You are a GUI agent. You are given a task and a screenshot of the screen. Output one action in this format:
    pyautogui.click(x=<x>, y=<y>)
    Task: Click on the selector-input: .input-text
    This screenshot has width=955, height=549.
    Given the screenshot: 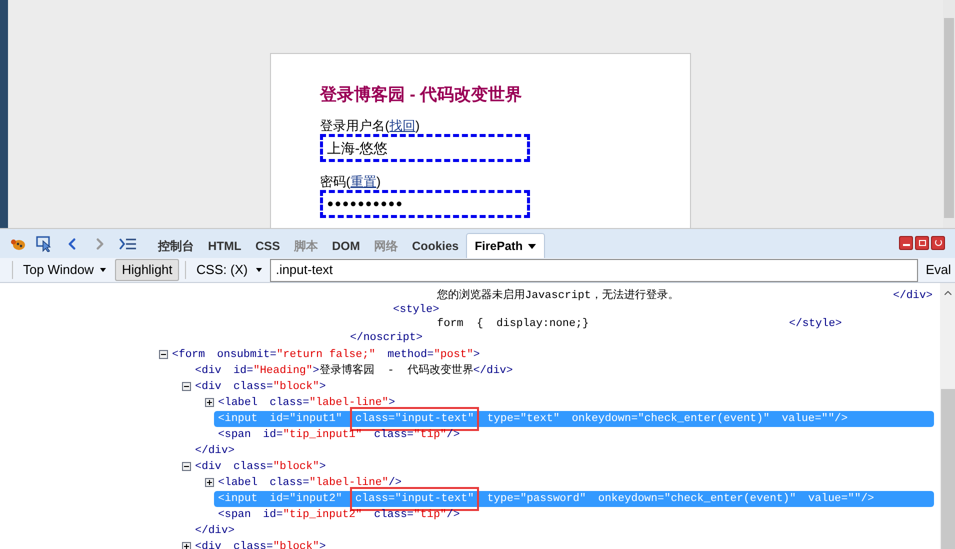 What is the action you would take?
    pyautogui.click(x=594, y=270)
    